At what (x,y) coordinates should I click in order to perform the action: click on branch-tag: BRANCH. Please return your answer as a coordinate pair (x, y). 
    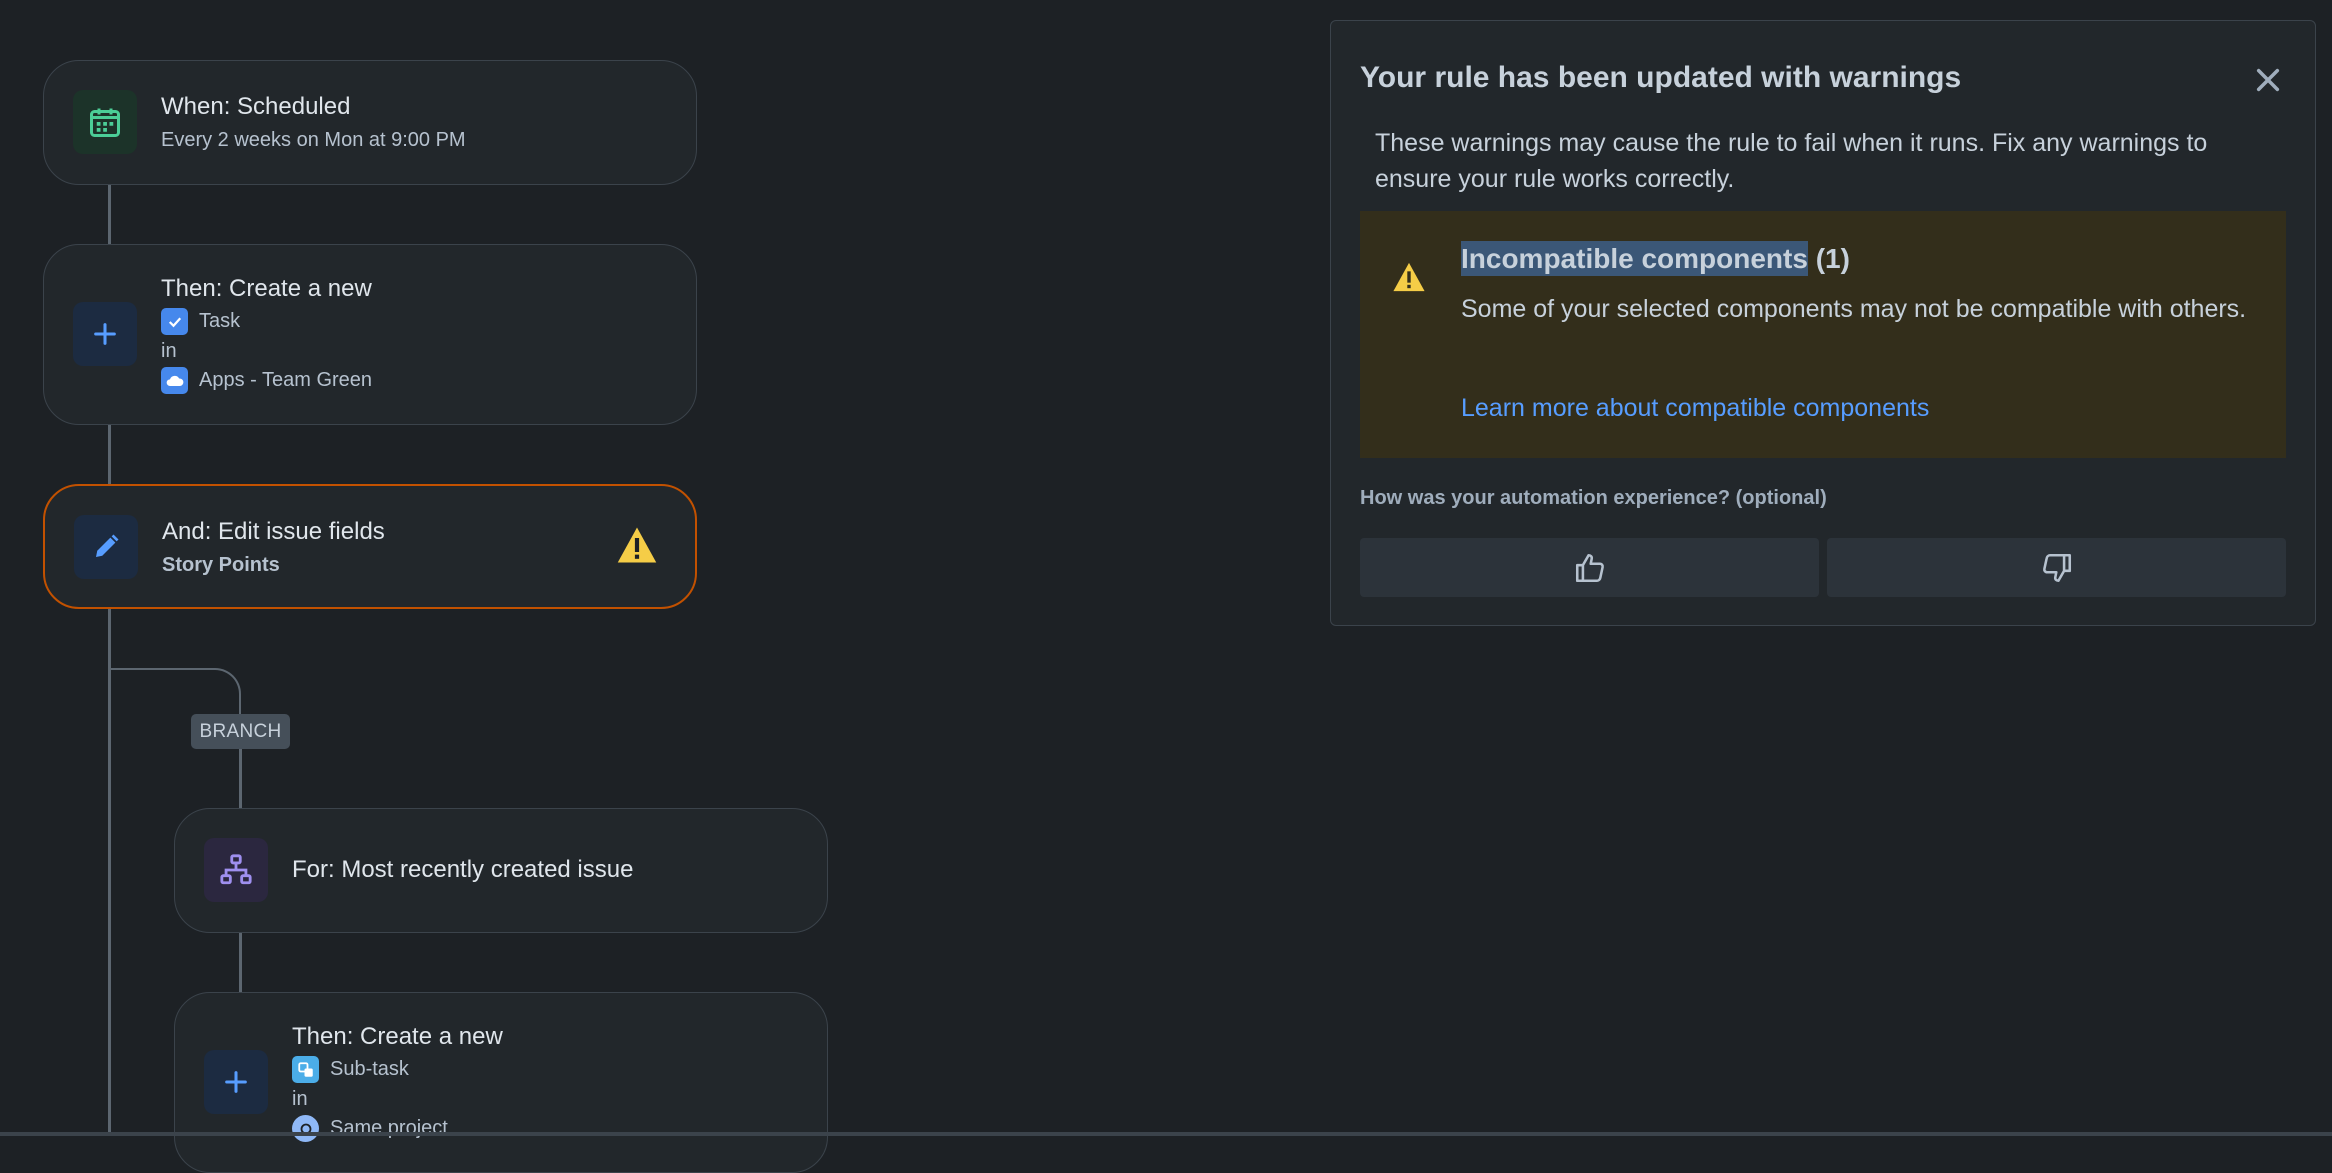
    Looking at the image, I should click on (240, 731).